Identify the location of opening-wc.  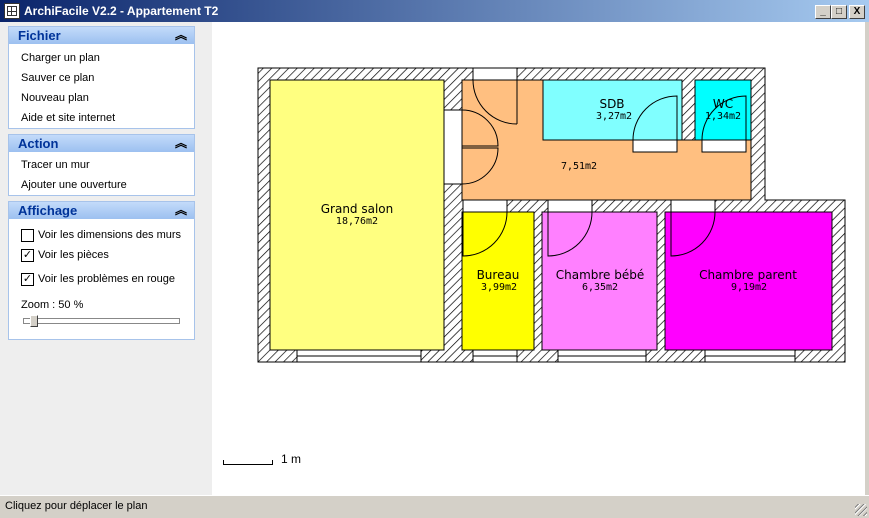
(724, 146).